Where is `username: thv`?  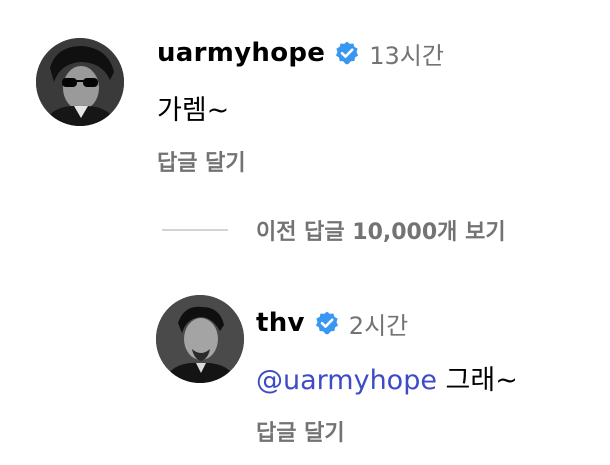
username: thv is located at coordinates (280, 323).